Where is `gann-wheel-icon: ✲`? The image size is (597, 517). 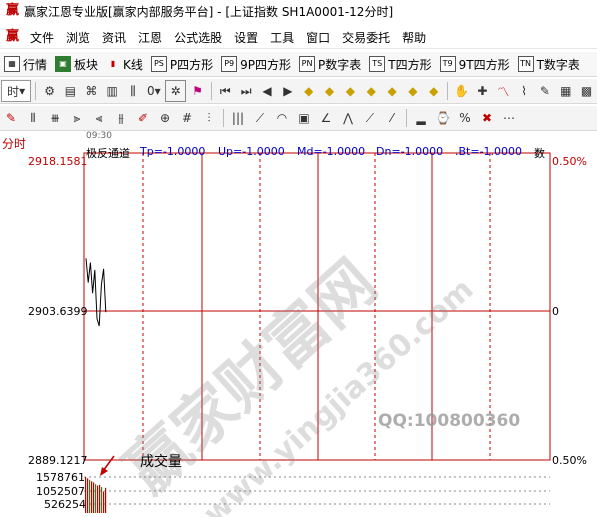 gann-wheel-icon: ✲ is located at coordinates (176, 91).